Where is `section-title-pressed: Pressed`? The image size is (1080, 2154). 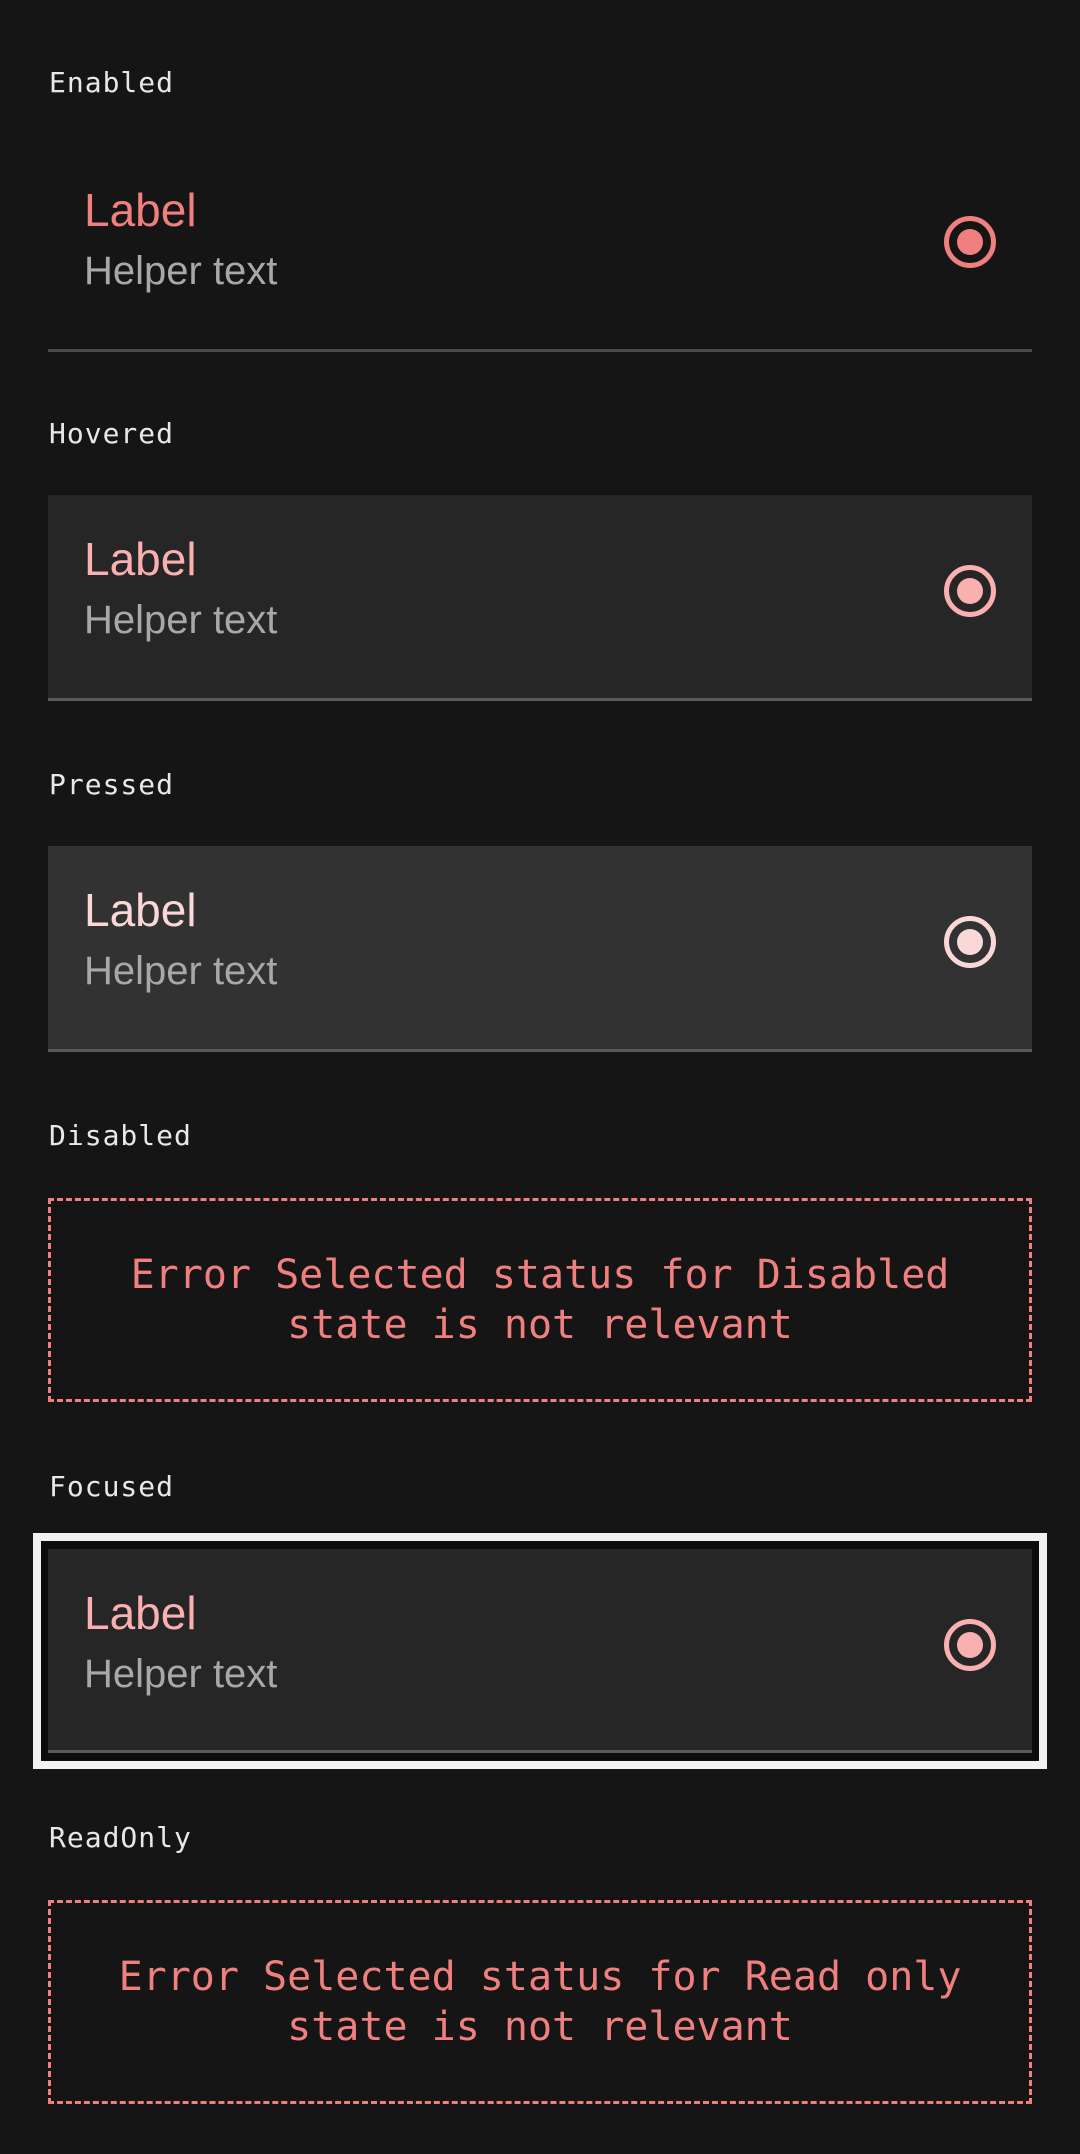 section-title-pressed: Pressed is located at coordinates (112, 784).